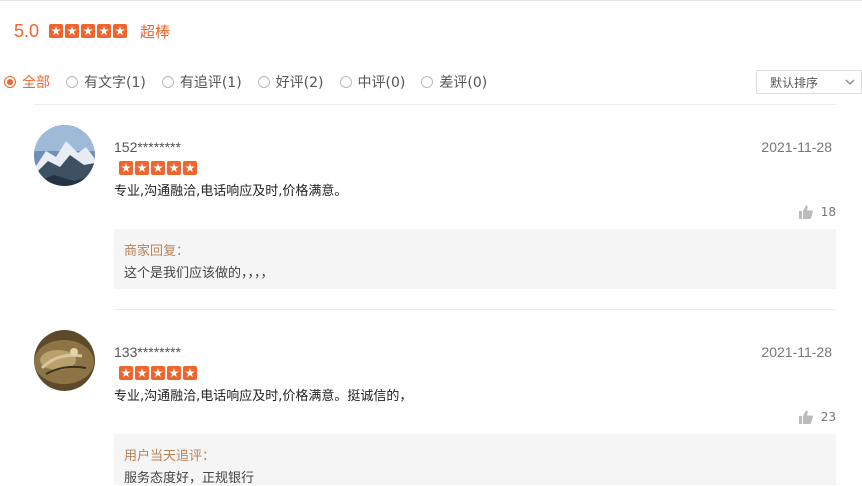 The width and height of the screenshot is (862, 486). What do you see at coordinates (147, 352) in the screenshot?
I see `review-username: 133********` at bounding box center [147, 352].